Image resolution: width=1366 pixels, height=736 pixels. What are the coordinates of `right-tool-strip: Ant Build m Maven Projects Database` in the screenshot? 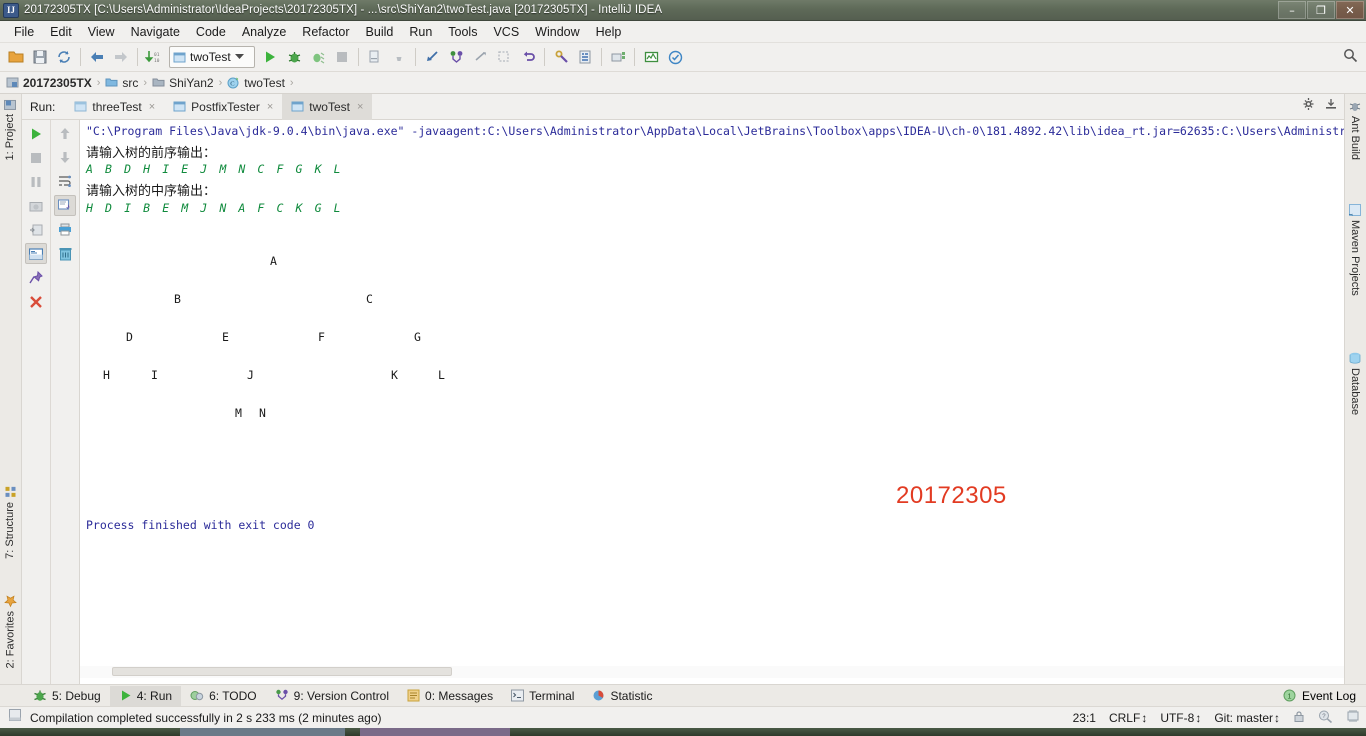 It's located at (1355, 389).